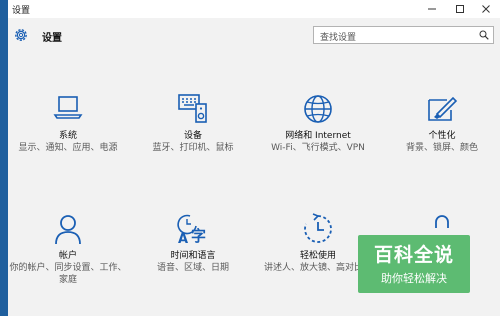 The image size is (500, 316). What do you see at coordinates (192, 108) in the screenshot?
I see `devices-icon` at bounding box center [192, 108].